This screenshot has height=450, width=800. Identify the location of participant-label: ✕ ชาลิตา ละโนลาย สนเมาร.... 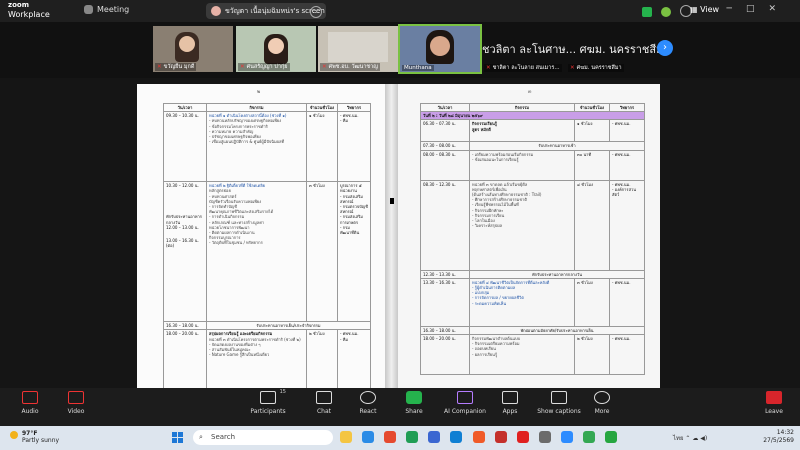
(523, 68).